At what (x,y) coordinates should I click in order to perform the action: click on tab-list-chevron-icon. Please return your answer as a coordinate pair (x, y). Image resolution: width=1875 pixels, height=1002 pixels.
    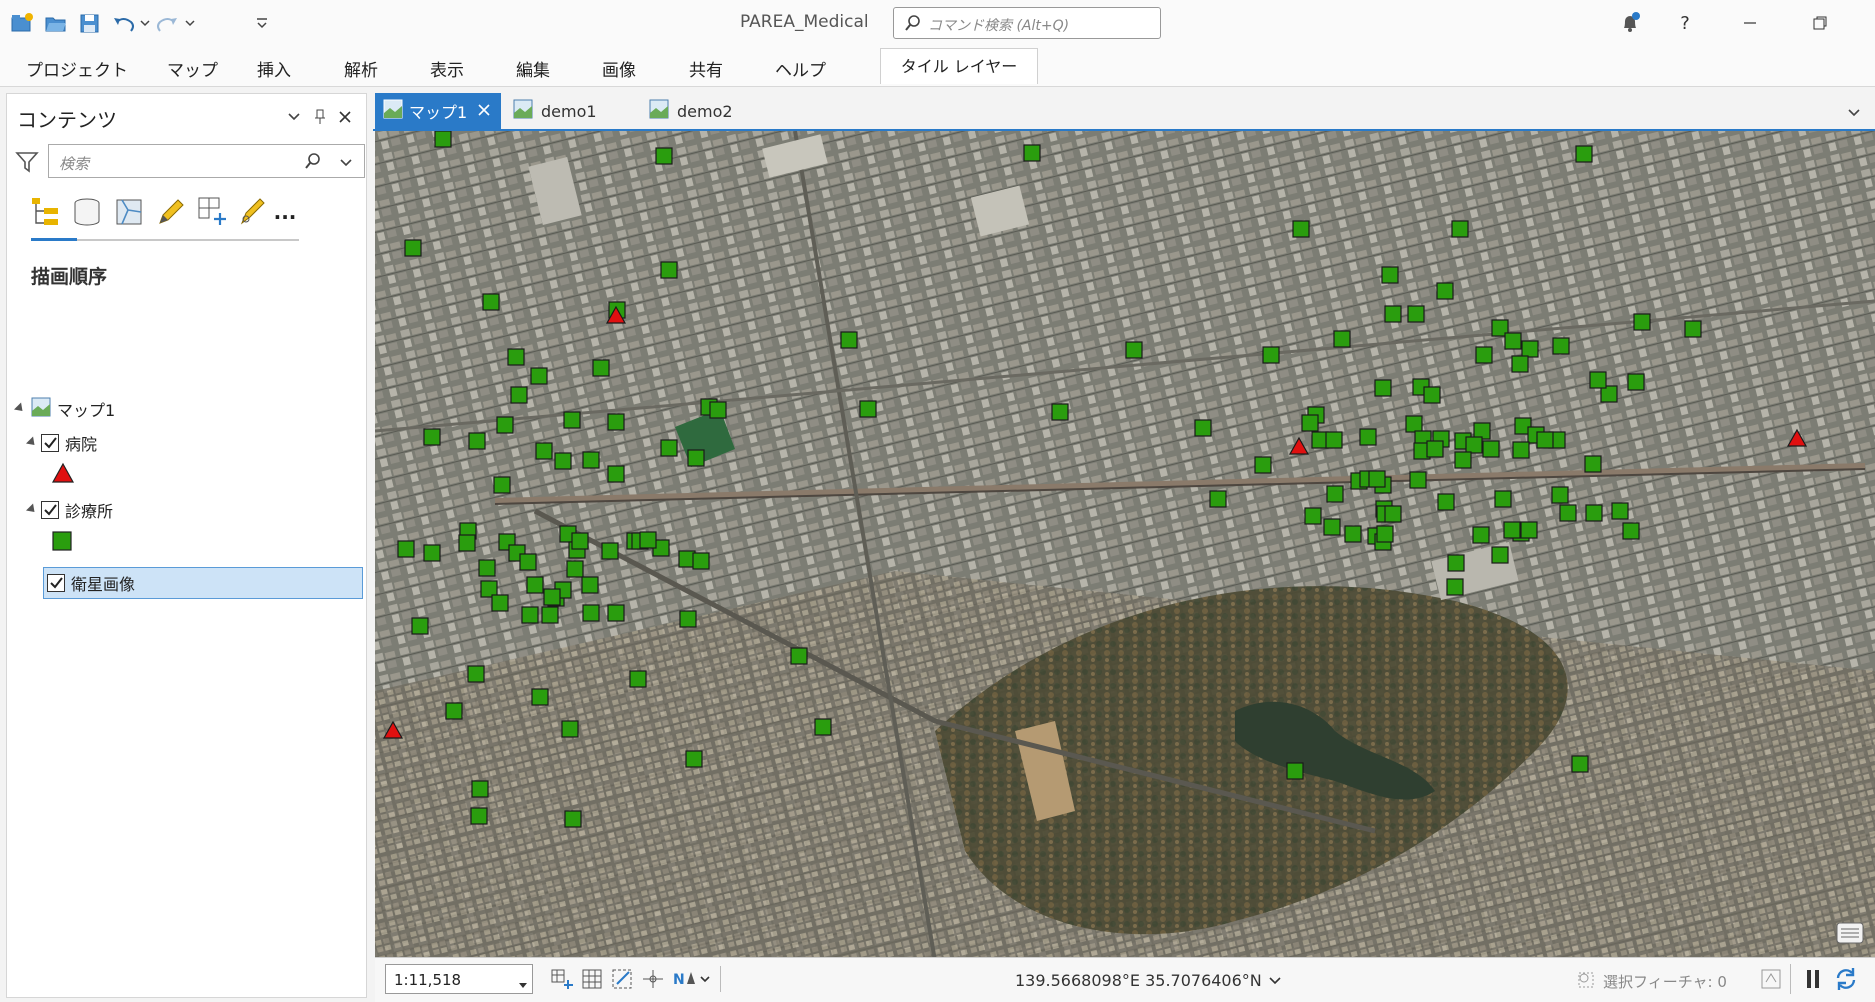
    Looking at the image, I should click on (1854, 114).